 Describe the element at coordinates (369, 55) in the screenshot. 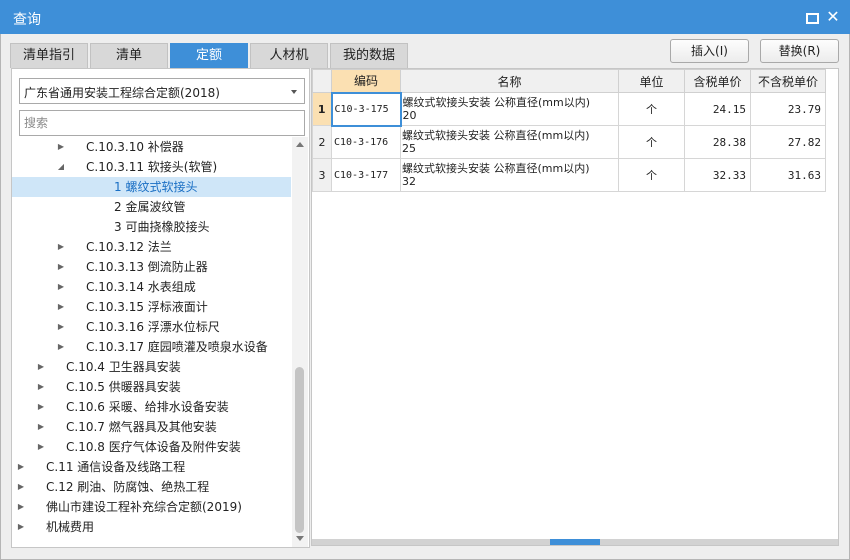

I see `tab-my-data: 我的数据` at that location.